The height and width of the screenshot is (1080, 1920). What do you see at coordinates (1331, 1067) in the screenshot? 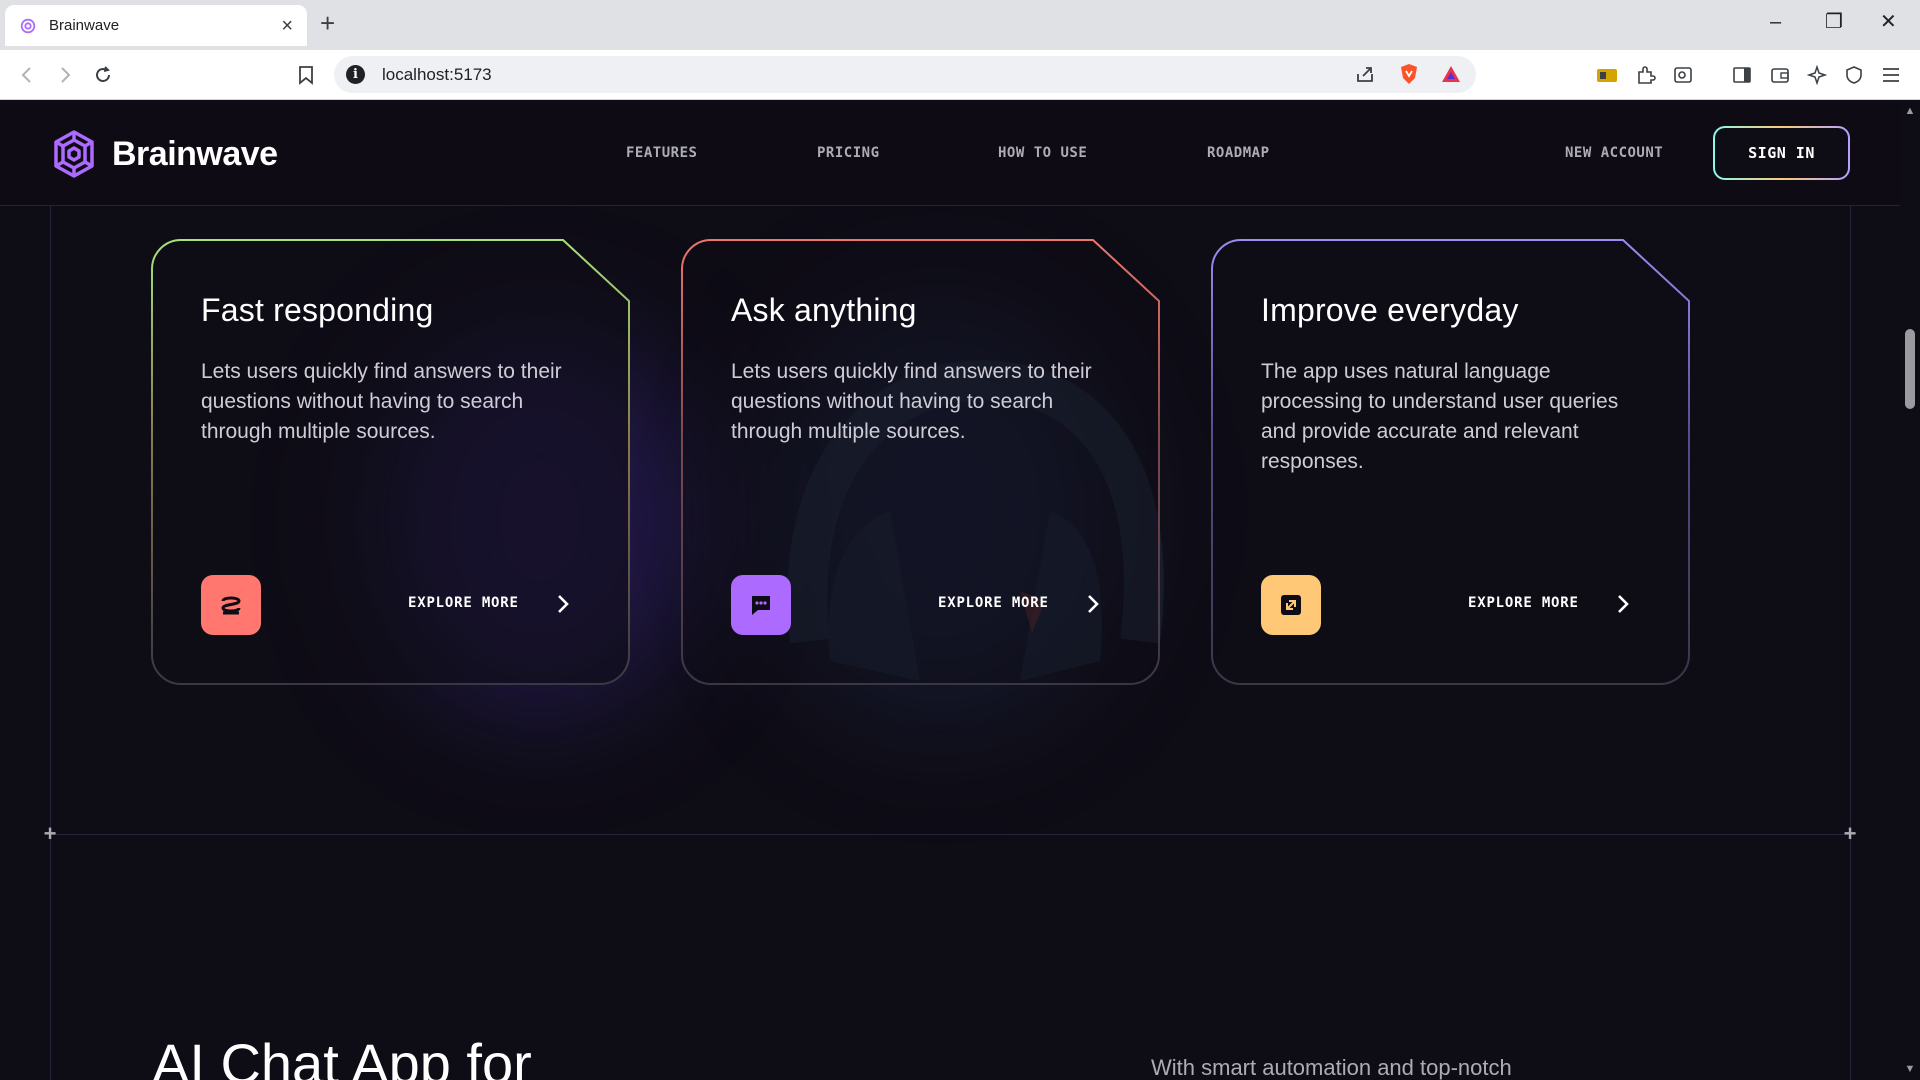
I see `section-subtext: With smart automation and top-notch` at bounding box center [1331, 1067].